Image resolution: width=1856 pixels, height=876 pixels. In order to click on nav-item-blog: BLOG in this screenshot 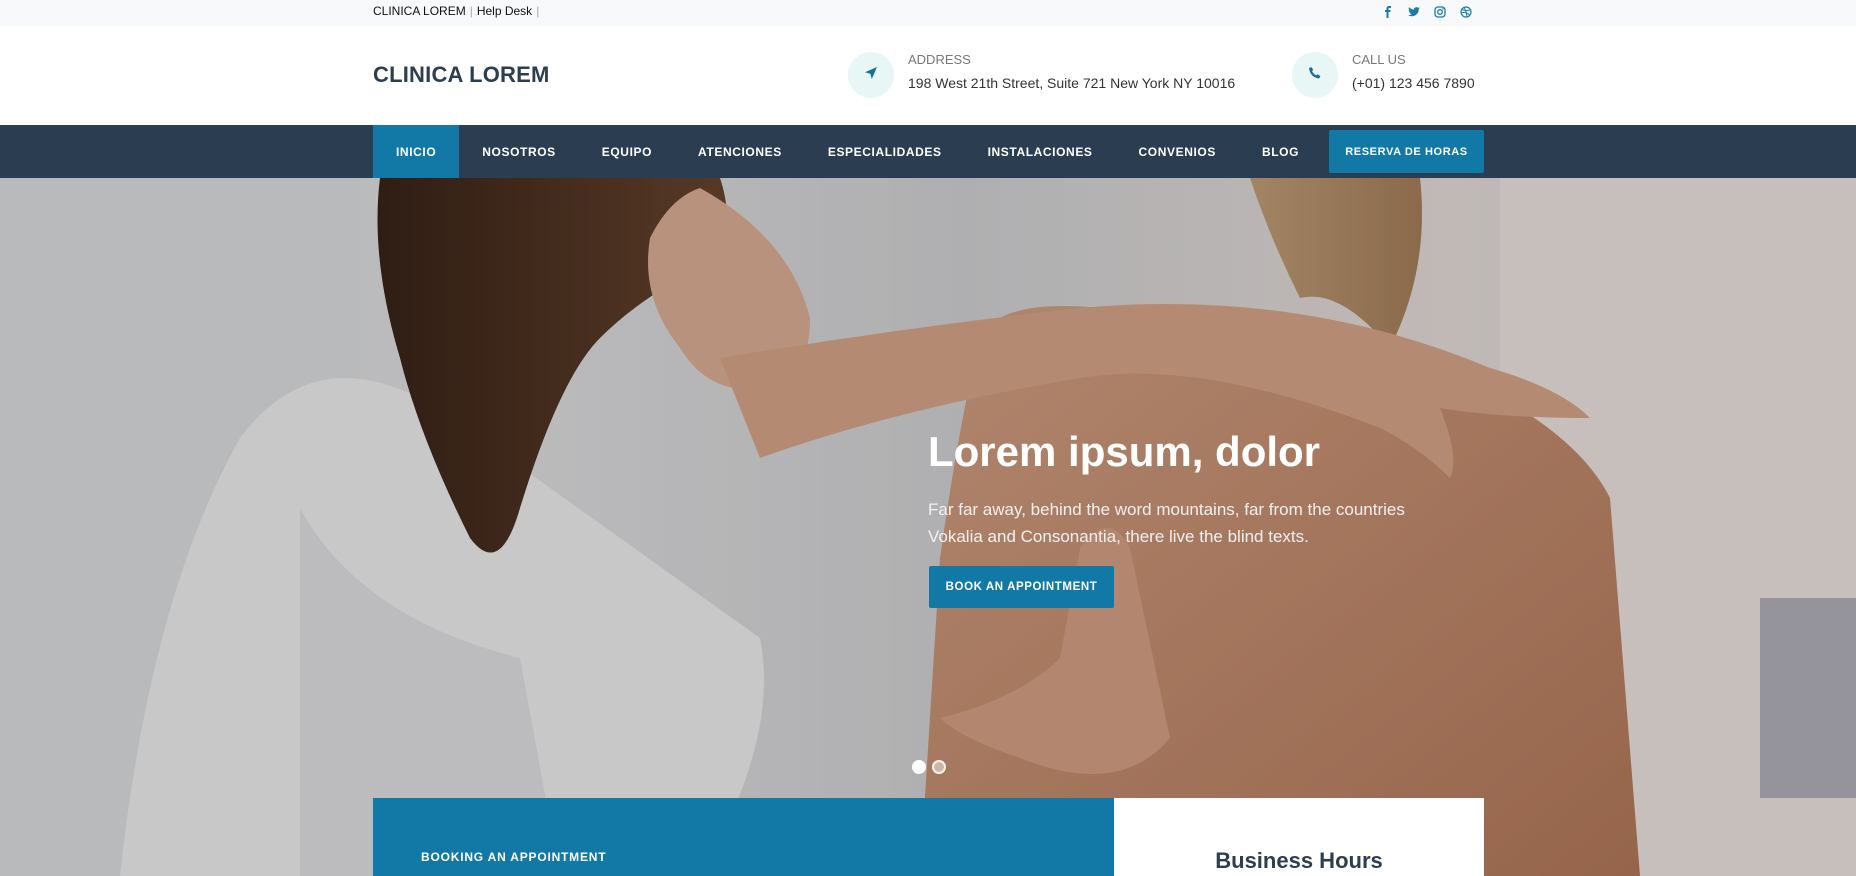, I will do `click(1280, 151)`.